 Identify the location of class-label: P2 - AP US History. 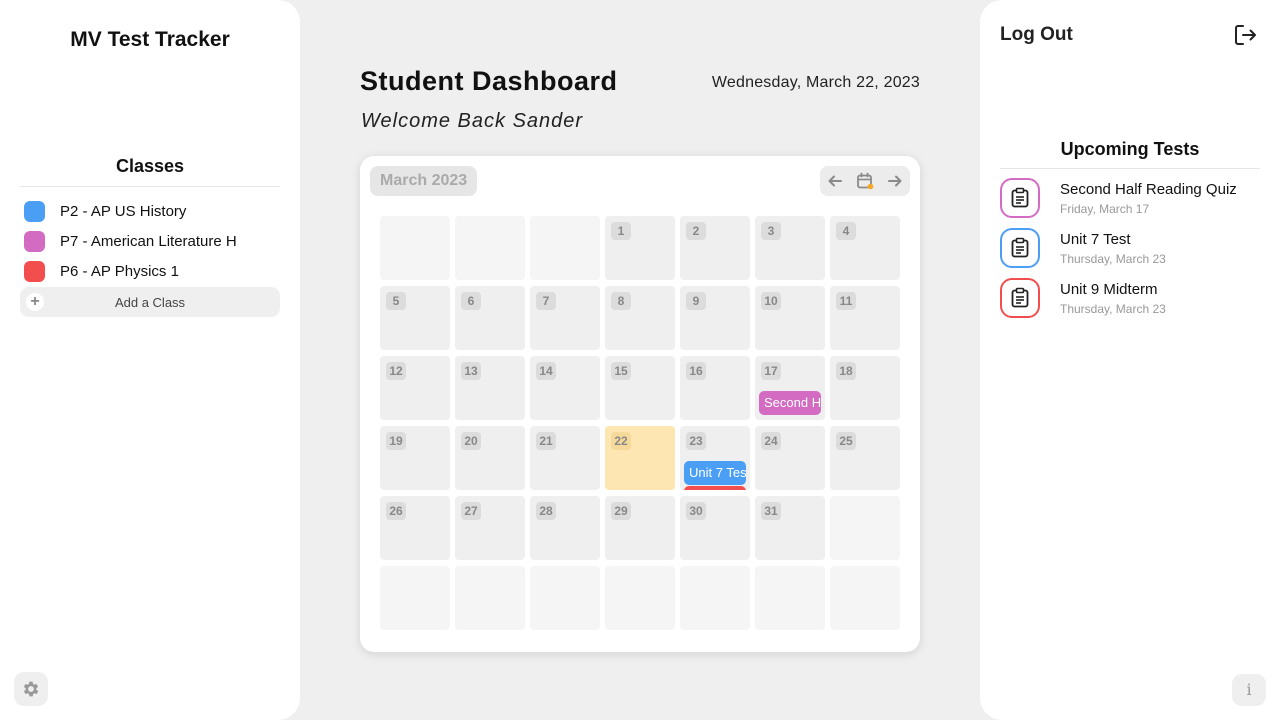
(123, 211).